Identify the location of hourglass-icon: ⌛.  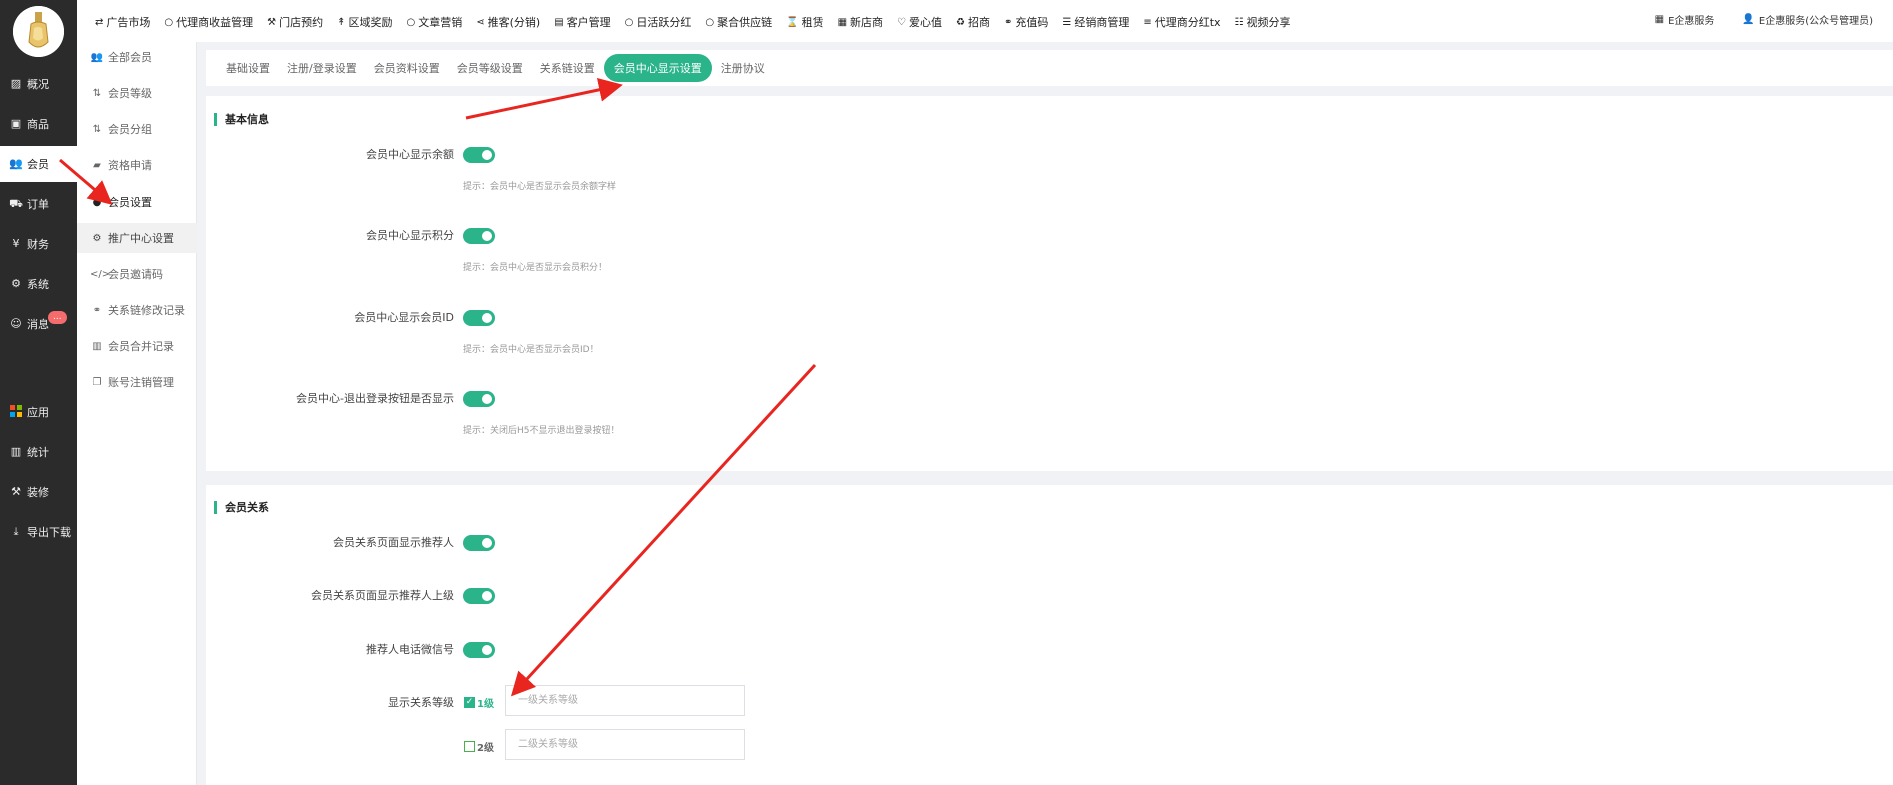
(792, 22).